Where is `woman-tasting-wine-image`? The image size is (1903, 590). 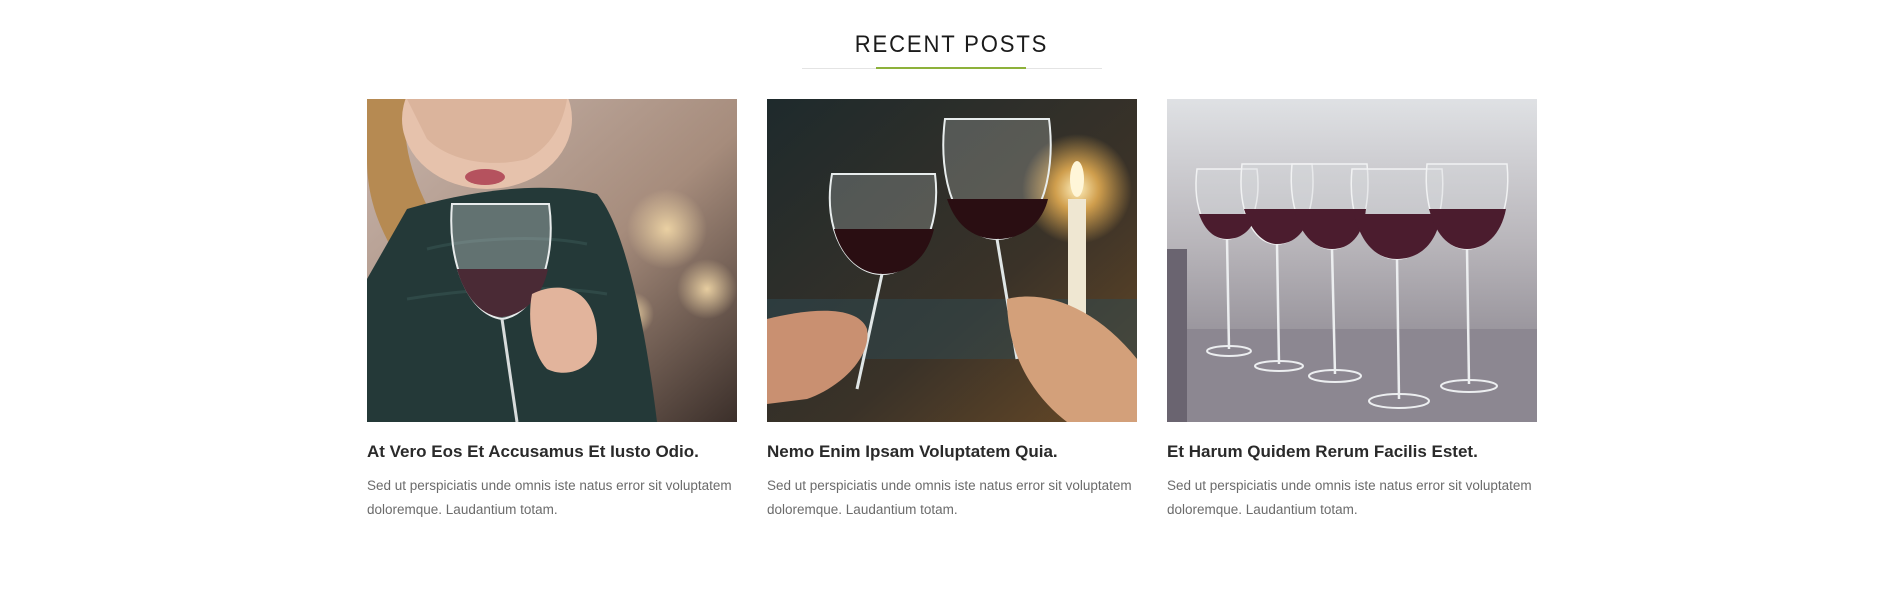 woman-tasting-wine-image is located at coordinates (552, 260).